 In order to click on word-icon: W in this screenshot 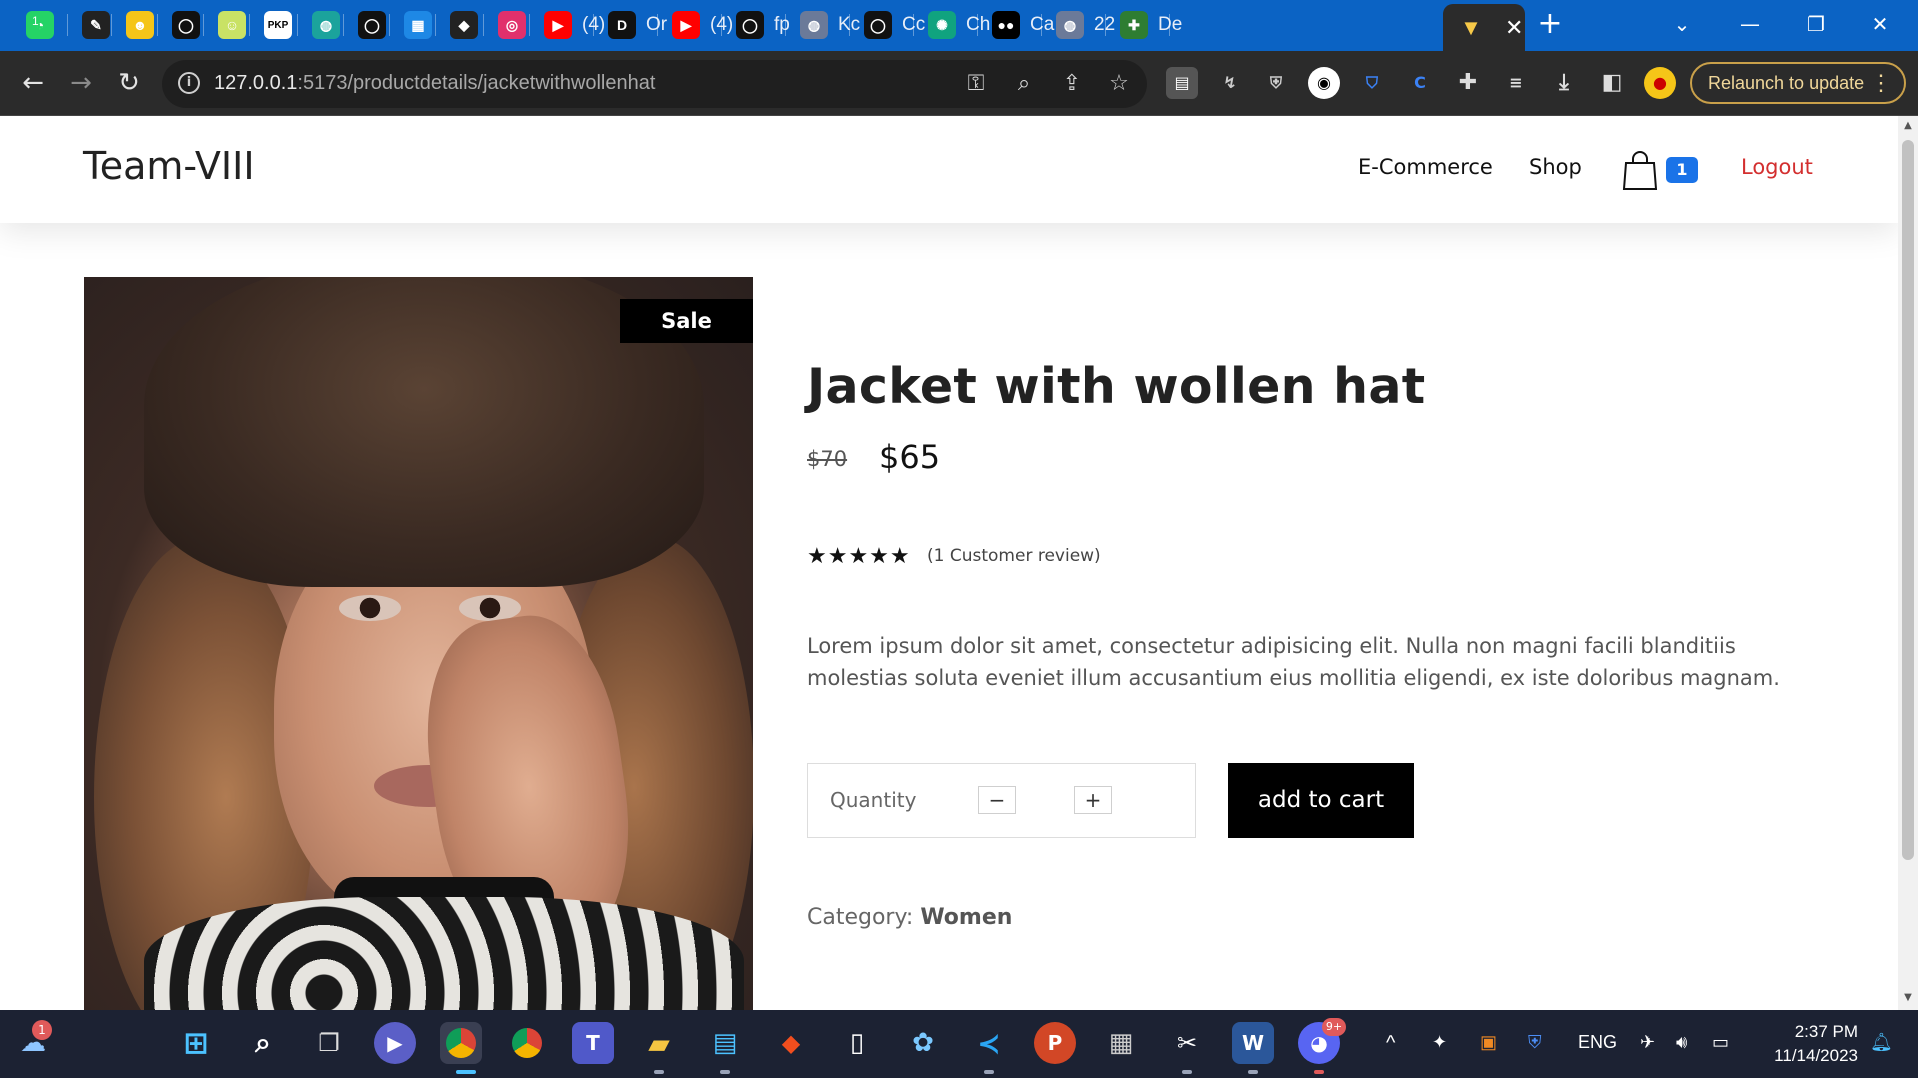, I will do `click(1253, 1043)`.